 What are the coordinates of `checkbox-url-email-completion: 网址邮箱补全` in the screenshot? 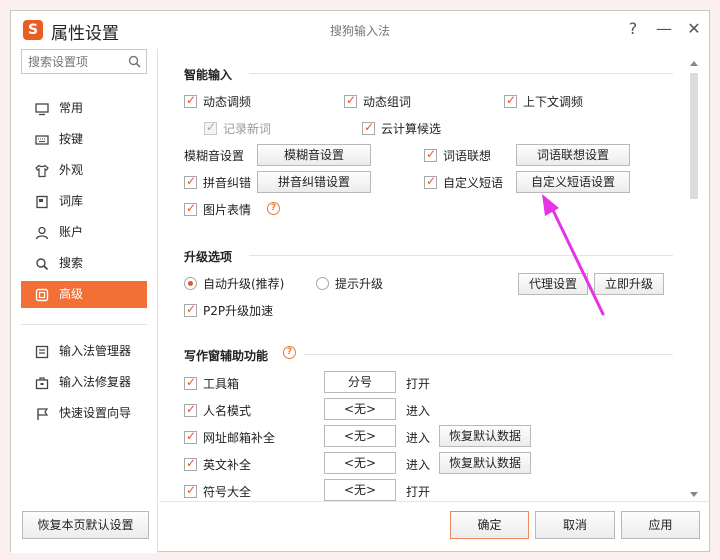 It's located at (229, 437).